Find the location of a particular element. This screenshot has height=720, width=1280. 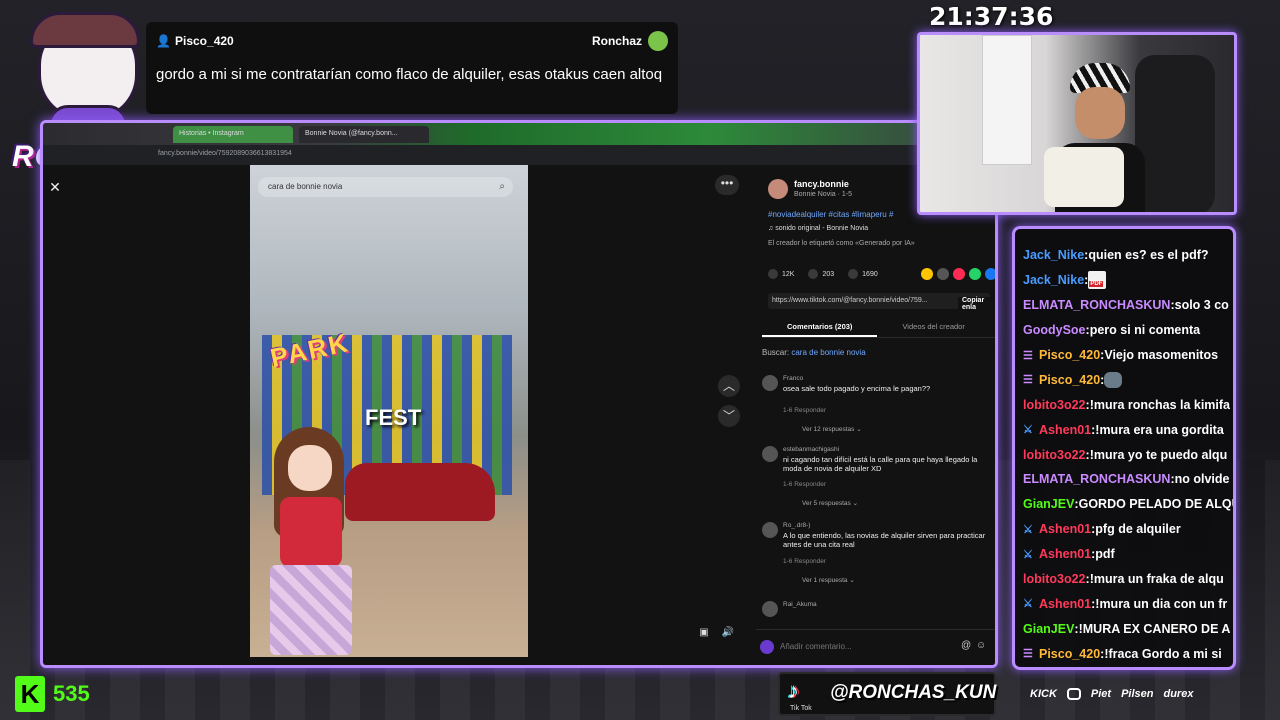

share-coin-icon is located at coordinates (927, 274).